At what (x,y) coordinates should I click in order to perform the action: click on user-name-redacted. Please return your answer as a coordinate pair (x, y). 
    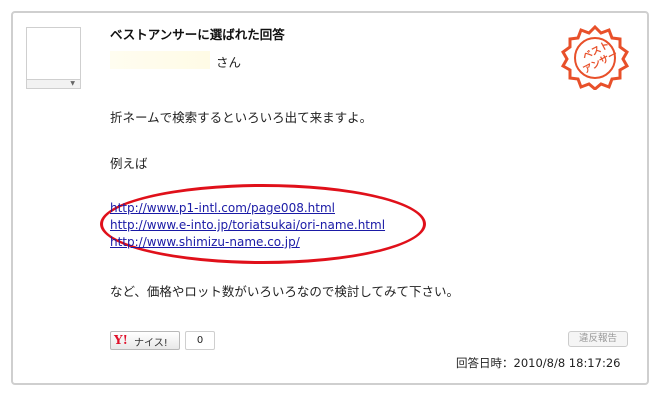
    Looking at the image, I should click on (160, 60).